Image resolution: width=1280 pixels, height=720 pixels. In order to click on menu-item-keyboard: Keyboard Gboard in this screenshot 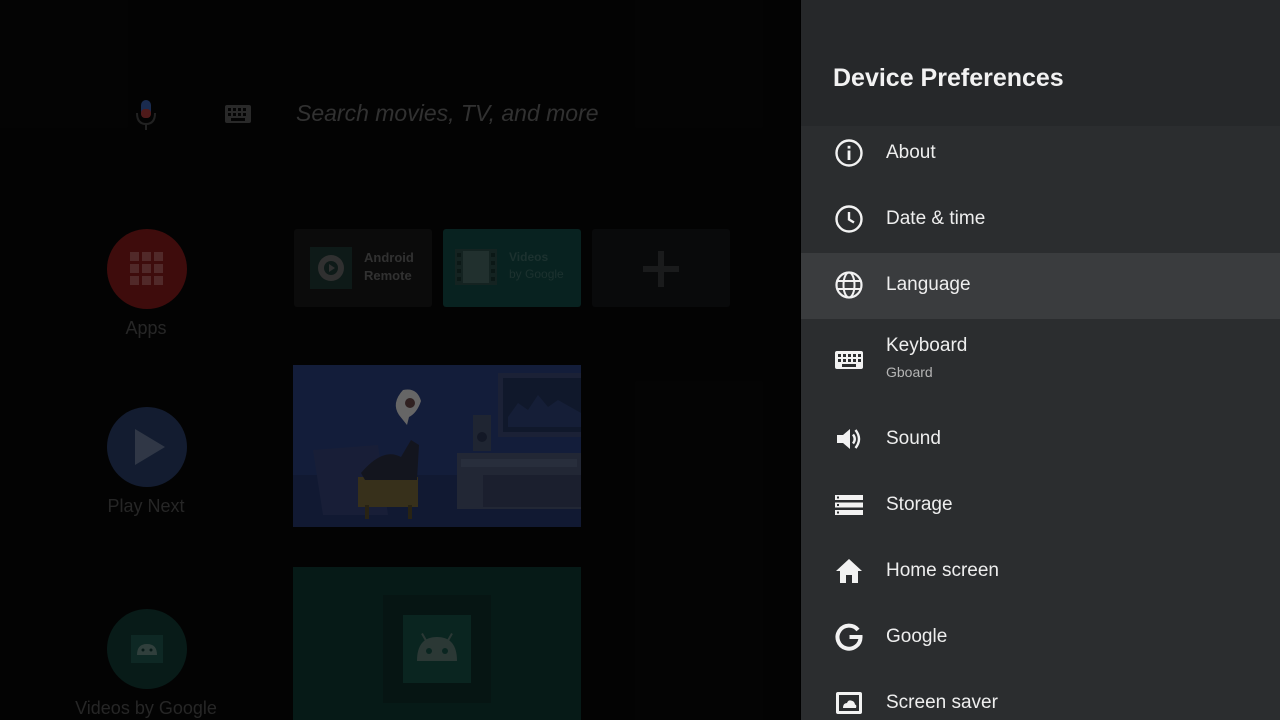, I will do `click(1040, 363)`.